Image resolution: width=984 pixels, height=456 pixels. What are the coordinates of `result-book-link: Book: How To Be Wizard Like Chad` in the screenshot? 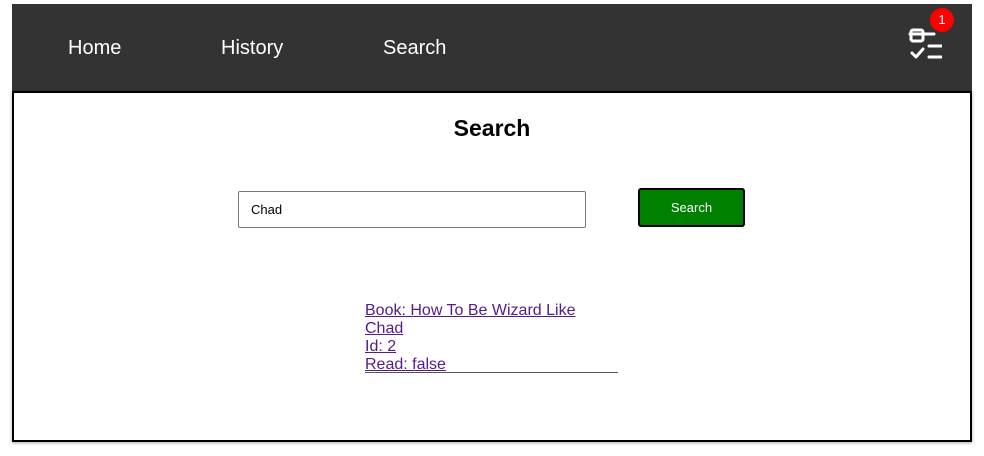 It's located at (491, 320).